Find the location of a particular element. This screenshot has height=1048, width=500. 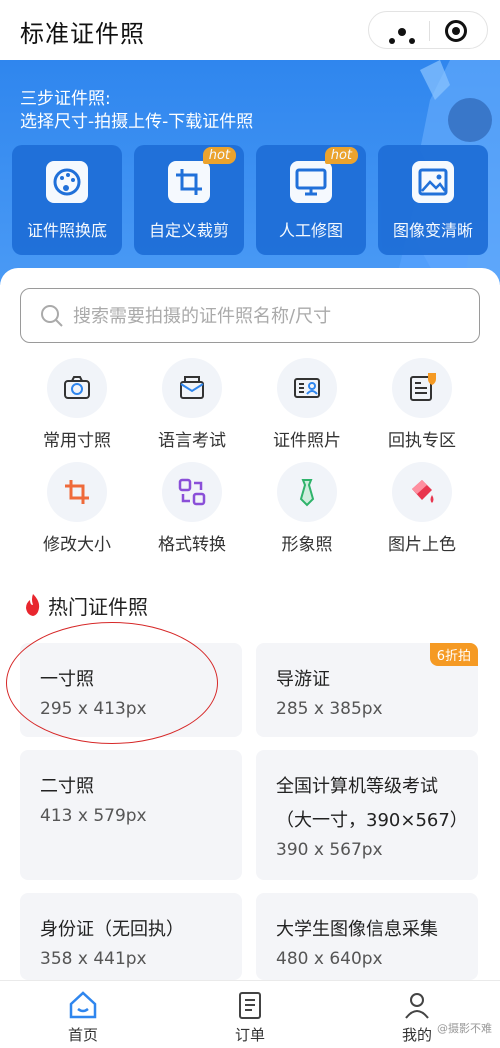

feature-label: 图像变清晰 is located at coordinates (432, 230).